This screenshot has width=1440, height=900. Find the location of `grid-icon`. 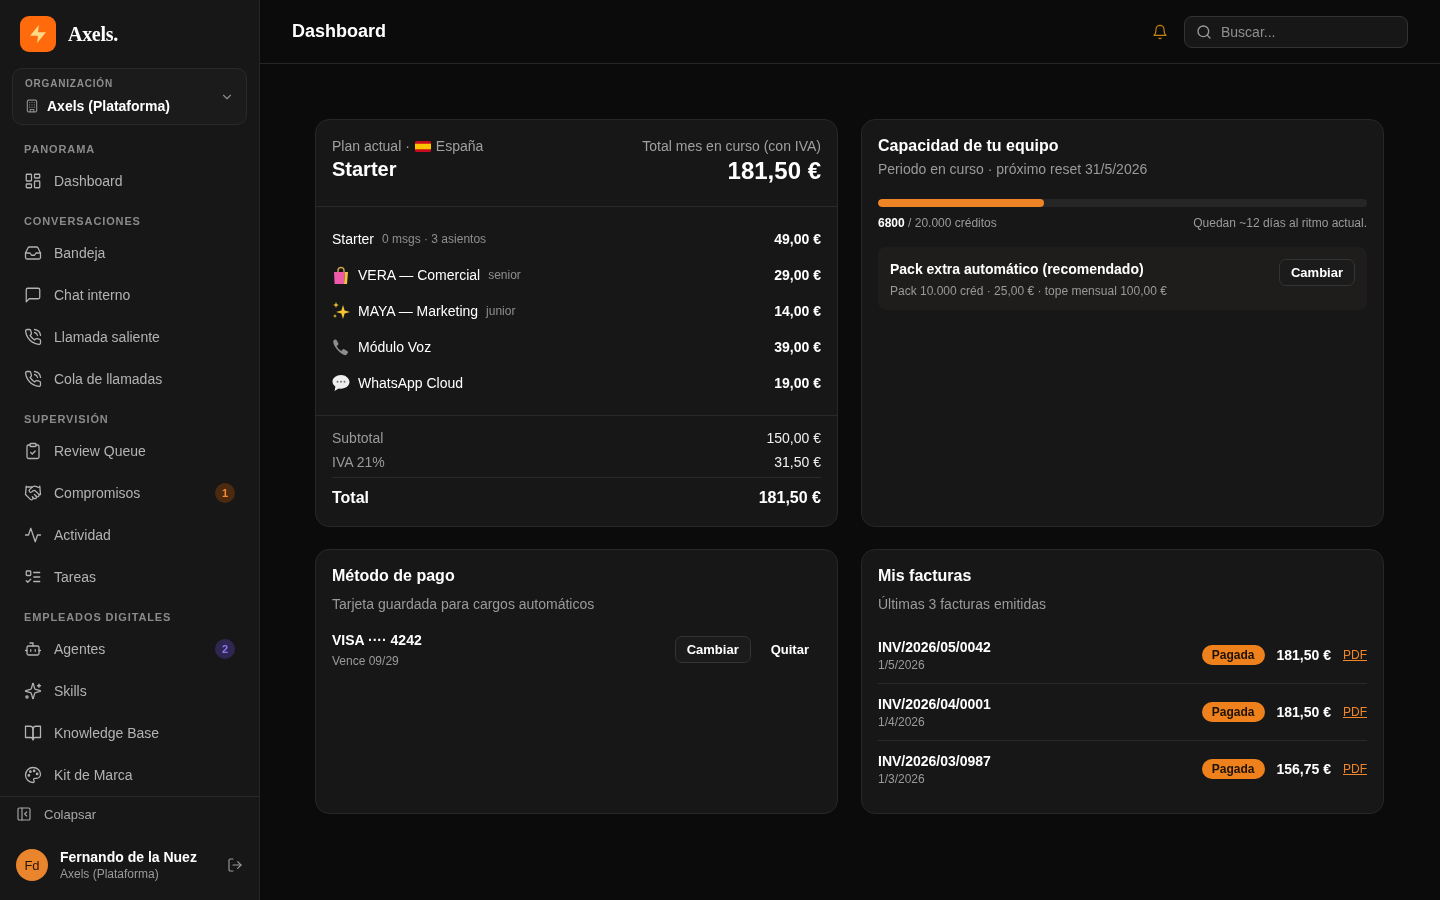

grid-icon is located at coordinates (33, 181).